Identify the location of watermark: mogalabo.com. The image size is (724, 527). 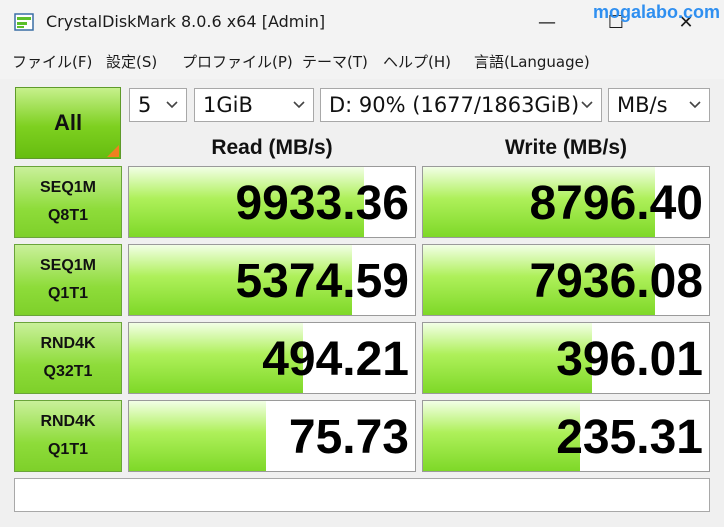
(656, 12).